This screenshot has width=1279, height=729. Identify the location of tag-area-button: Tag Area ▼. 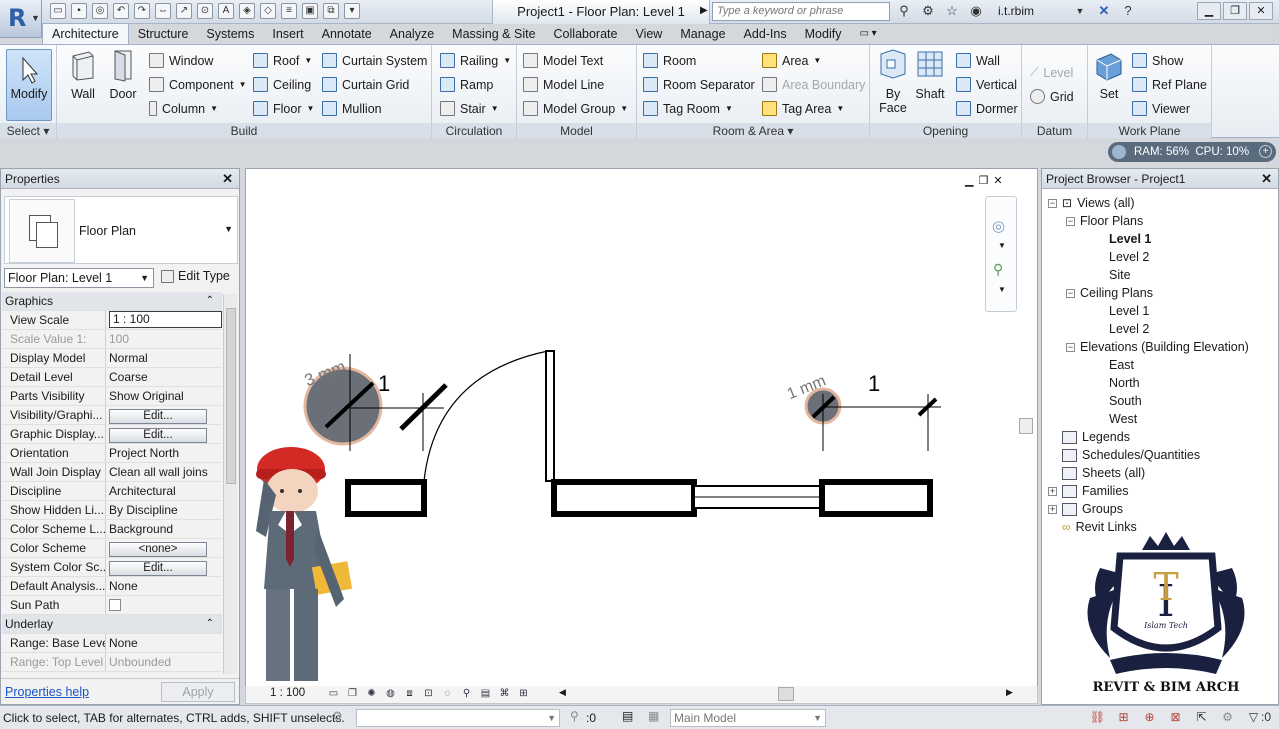
(803, 108).